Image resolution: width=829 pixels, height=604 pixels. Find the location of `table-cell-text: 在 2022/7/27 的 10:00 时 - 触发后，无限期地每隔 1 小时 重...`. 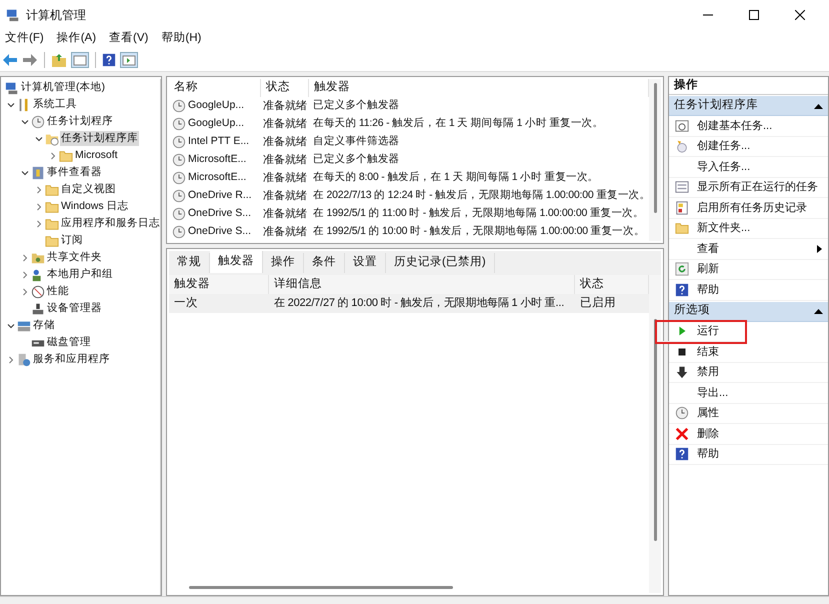

table-cell-text: 在 2022/7/27 的 10:00 时 - 触发后，无限期地每隔 1 小时 重... is located at coordinates (419, 304).